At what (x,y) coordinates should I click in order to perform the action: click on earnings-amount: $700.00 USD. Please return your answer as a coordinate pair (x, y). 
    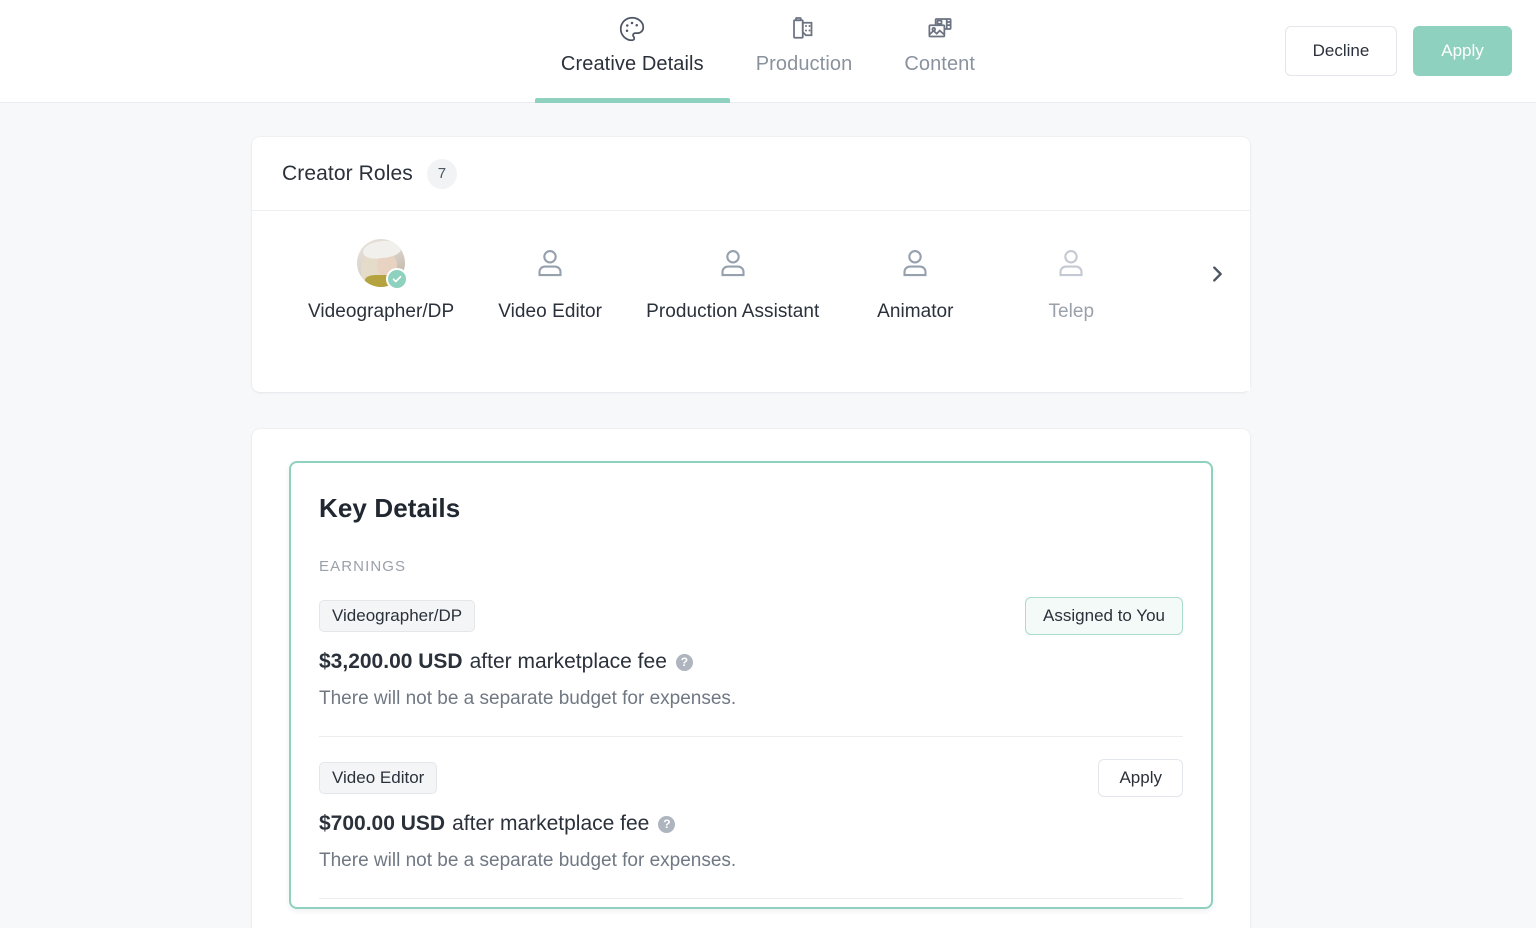
    Looking at the image, I should click on (382, 823).